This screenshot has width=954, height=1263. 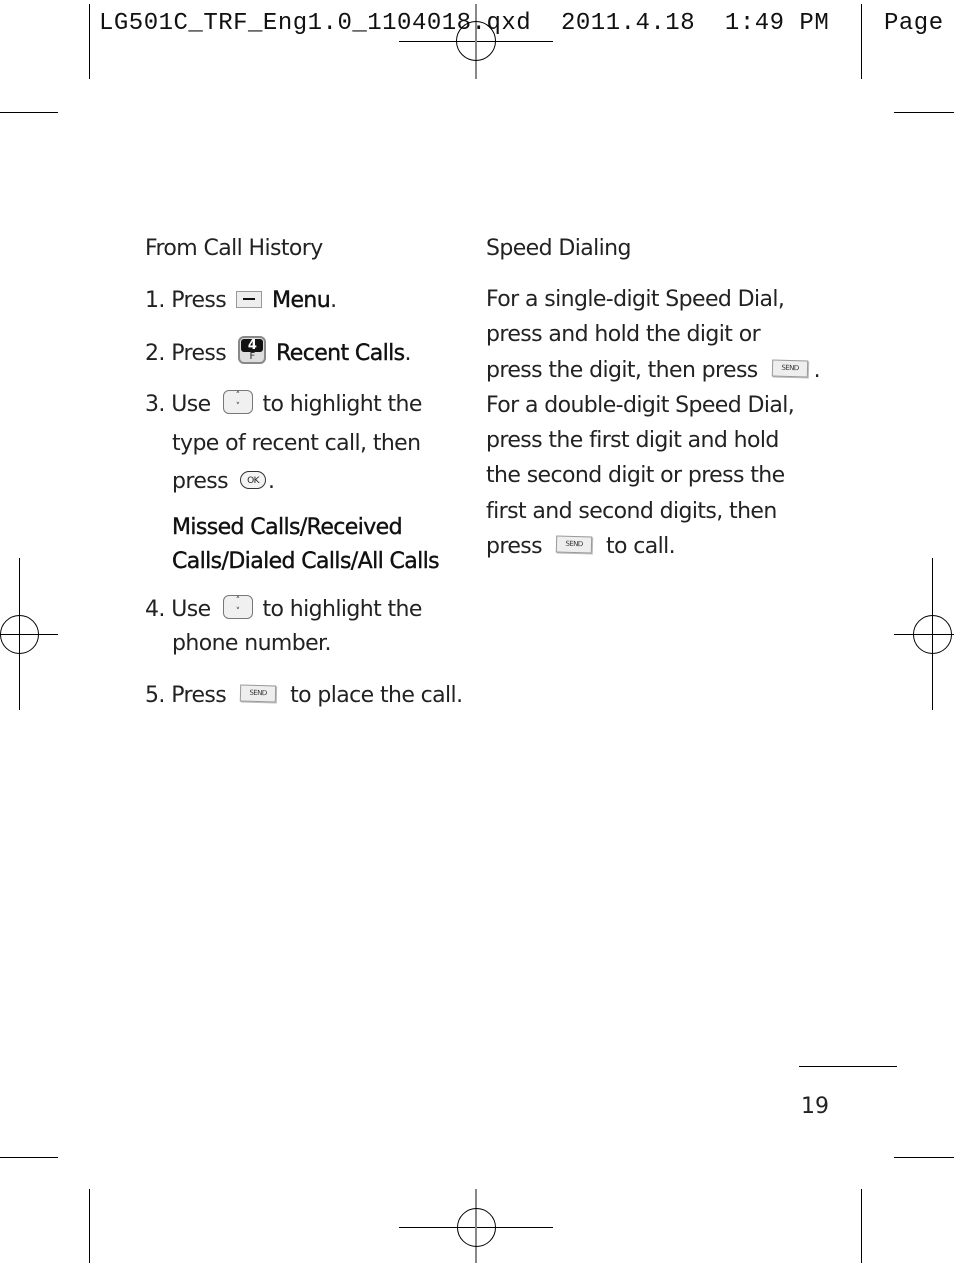 I want to click on section-heading-speed-dialing: Speed Dialing, so click(x=558, y=248).